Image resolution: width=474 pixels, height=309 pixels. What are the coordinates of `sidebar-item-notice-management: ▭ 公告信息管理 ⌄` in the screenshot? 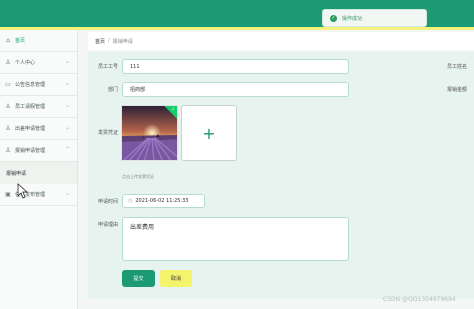 It's located at (38, 85).